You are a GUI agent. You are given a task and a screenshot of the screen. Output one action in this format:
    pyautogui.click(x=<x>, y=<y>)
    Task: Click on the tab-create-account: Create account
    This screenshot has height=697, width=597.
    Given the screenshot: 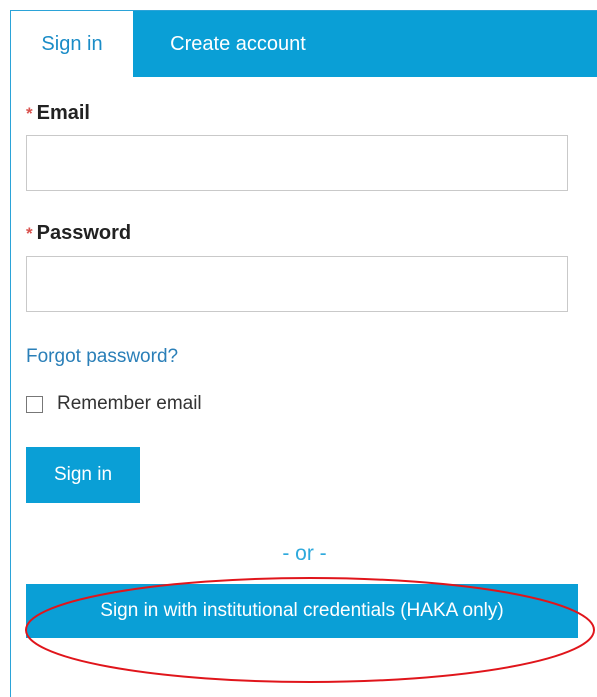 What is the action you would take?
    pyautogui.click(x=238, y=44)
    